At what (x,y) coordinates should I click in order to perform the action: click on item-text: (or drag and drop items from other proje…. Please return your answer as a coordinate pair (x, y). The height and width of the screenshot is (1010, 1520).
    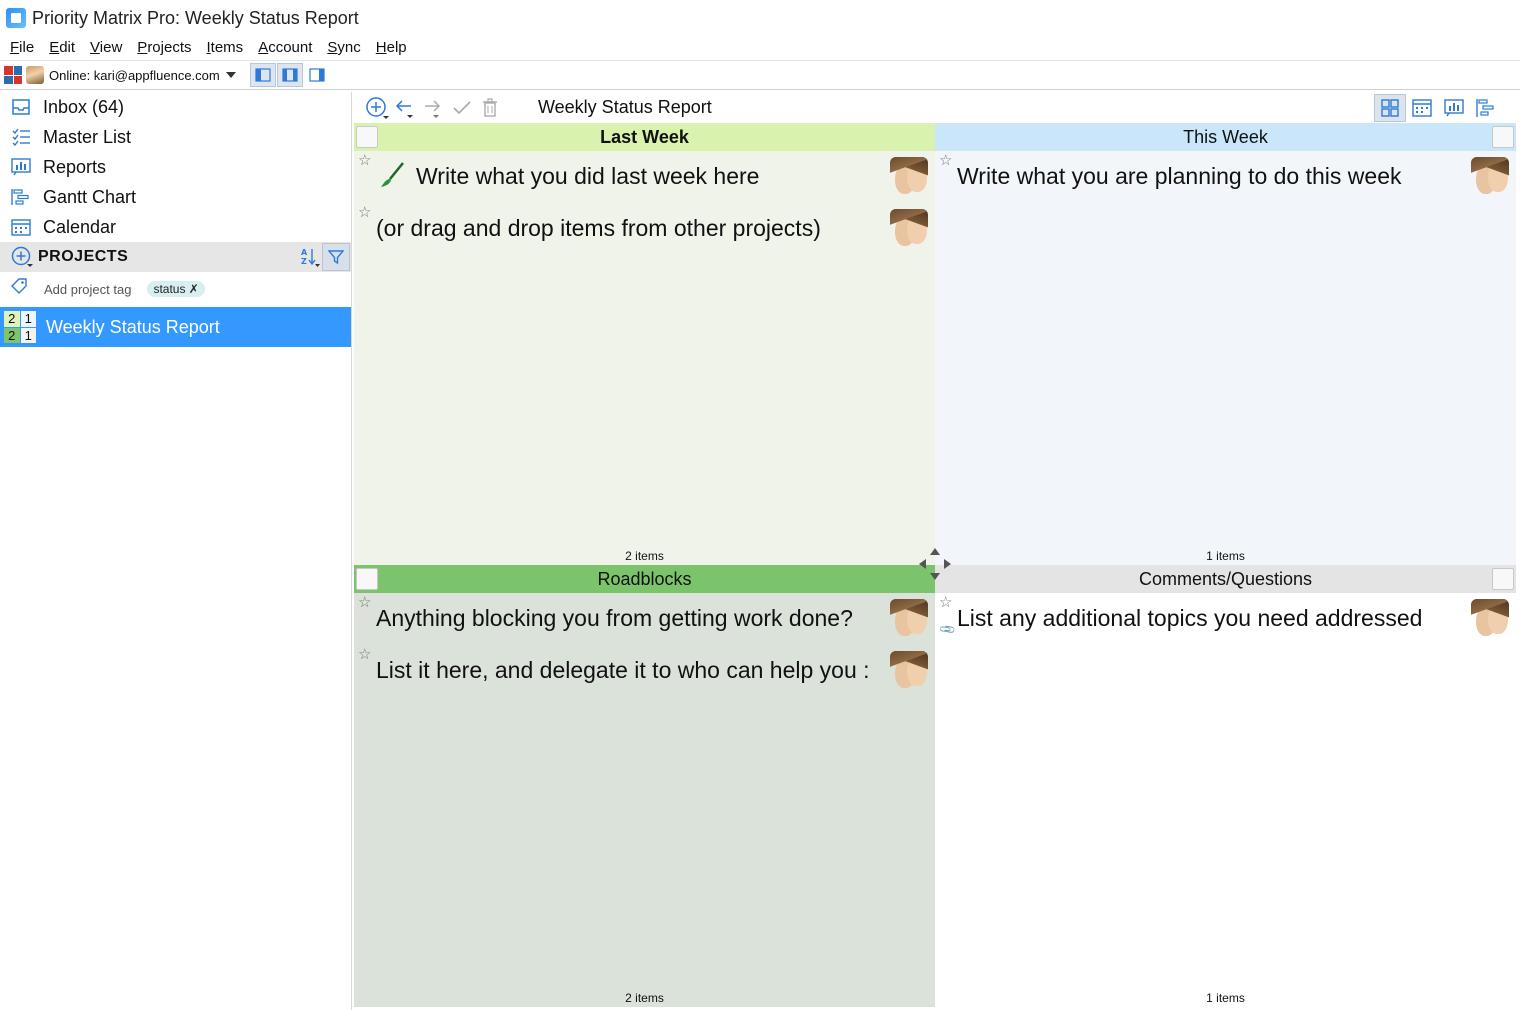
    Looking at the image, I should click on (598, 228).